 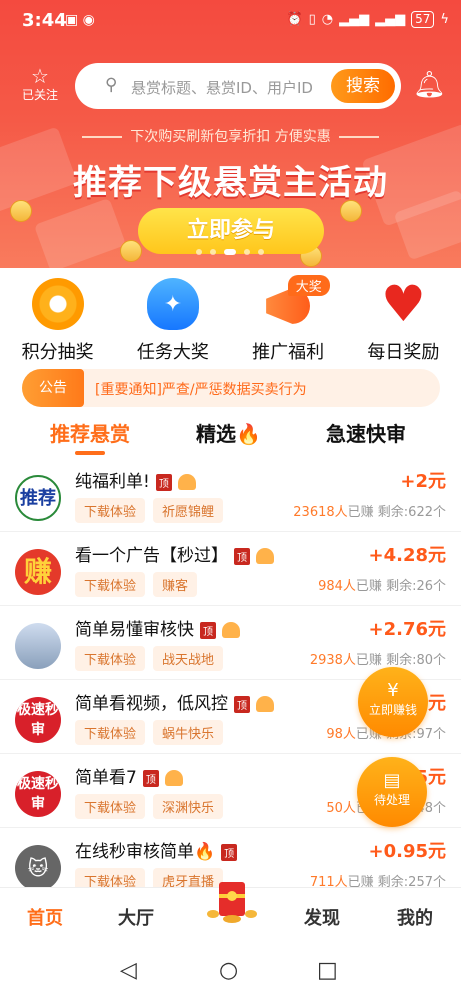 I want to click on task-reward: +4.28元, so click(x=407, y=555).